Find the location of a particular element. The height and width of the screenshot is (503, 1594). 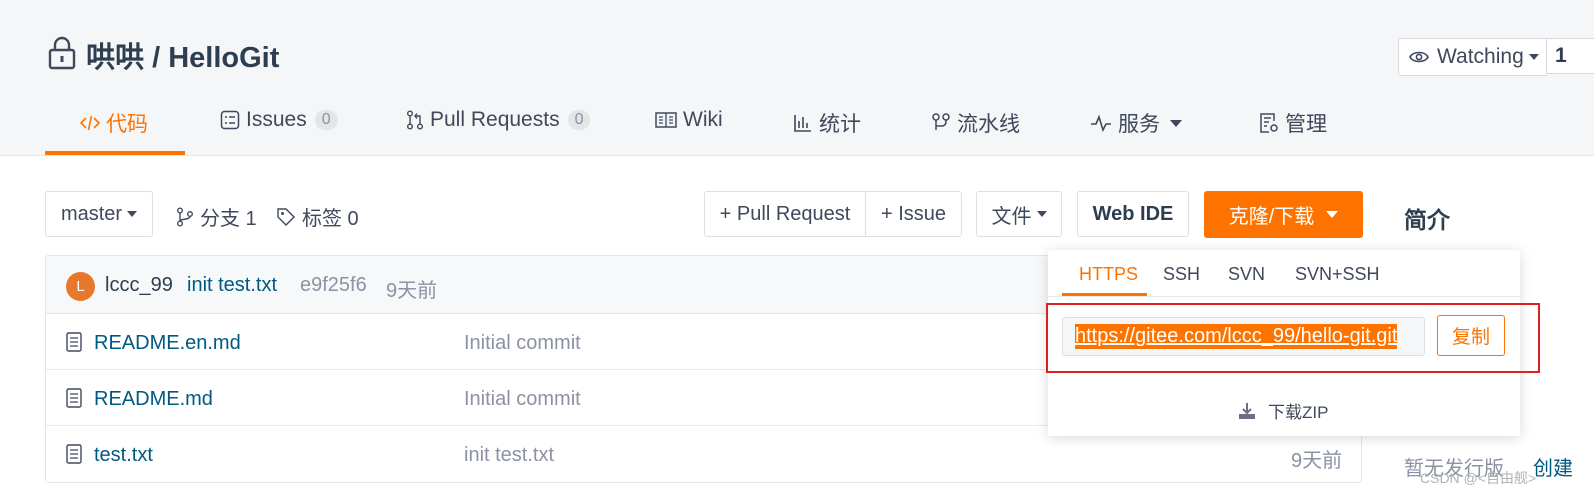

tab-pull-requests: Pull Requests 0 is located at coordinates (498, 120).